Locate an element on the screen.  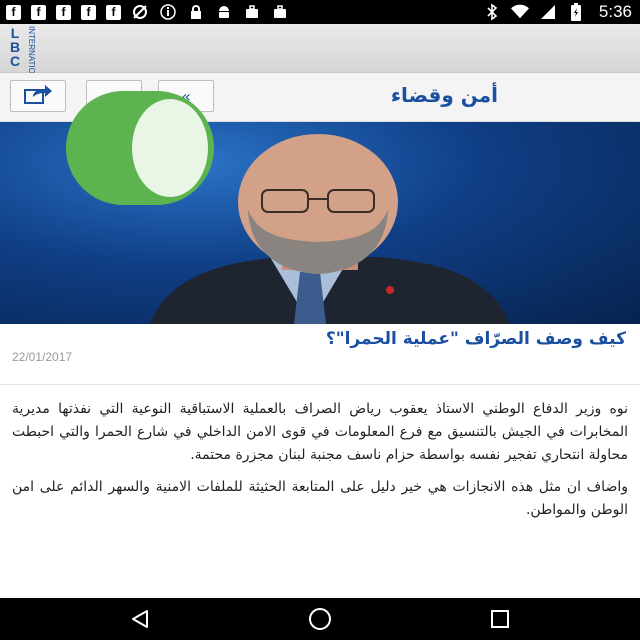
no-location-icon is located at coordinates (140, 12).